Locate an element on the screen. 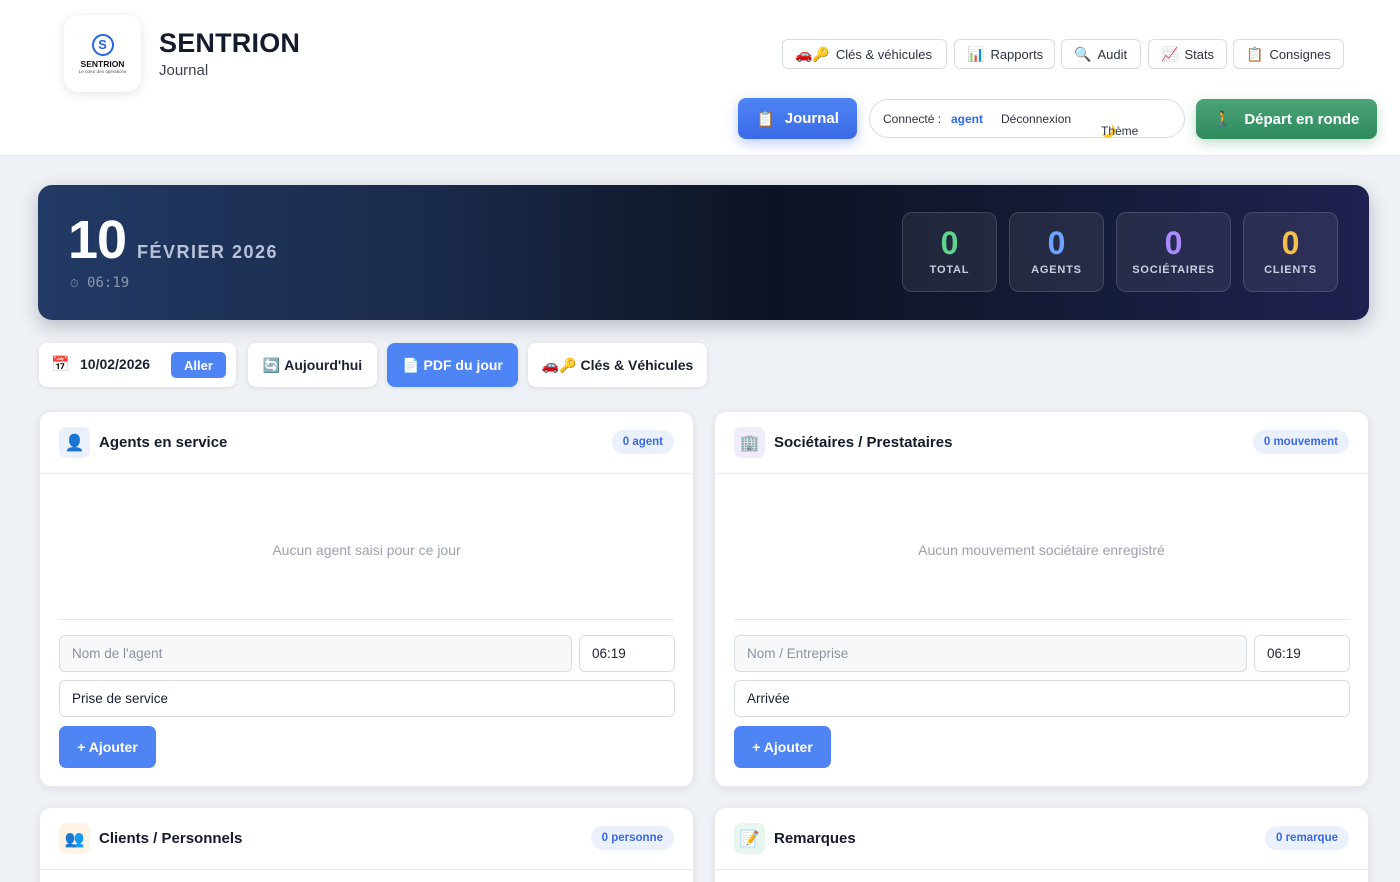  date-input: 10/02/2026 is located at coordinates (115, 364).